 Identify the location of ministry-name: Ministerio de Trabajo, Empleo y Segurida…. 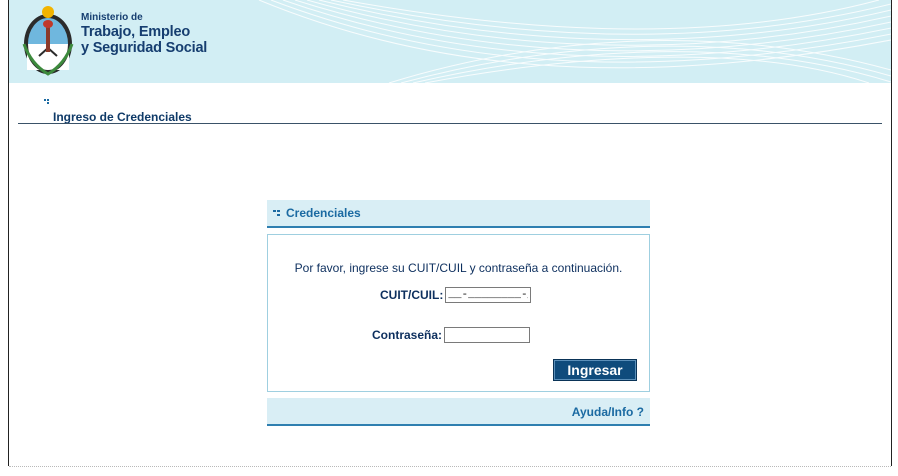
(144, 34).